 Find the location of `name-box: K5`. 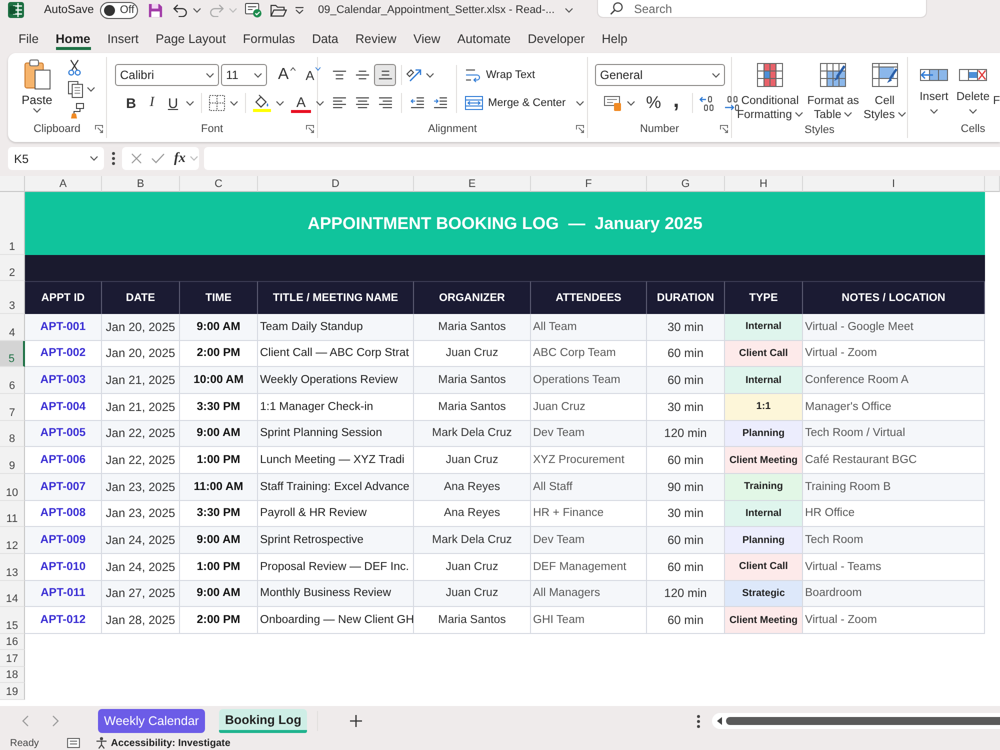

name-box: K5 is located at coordinates (56, 158).